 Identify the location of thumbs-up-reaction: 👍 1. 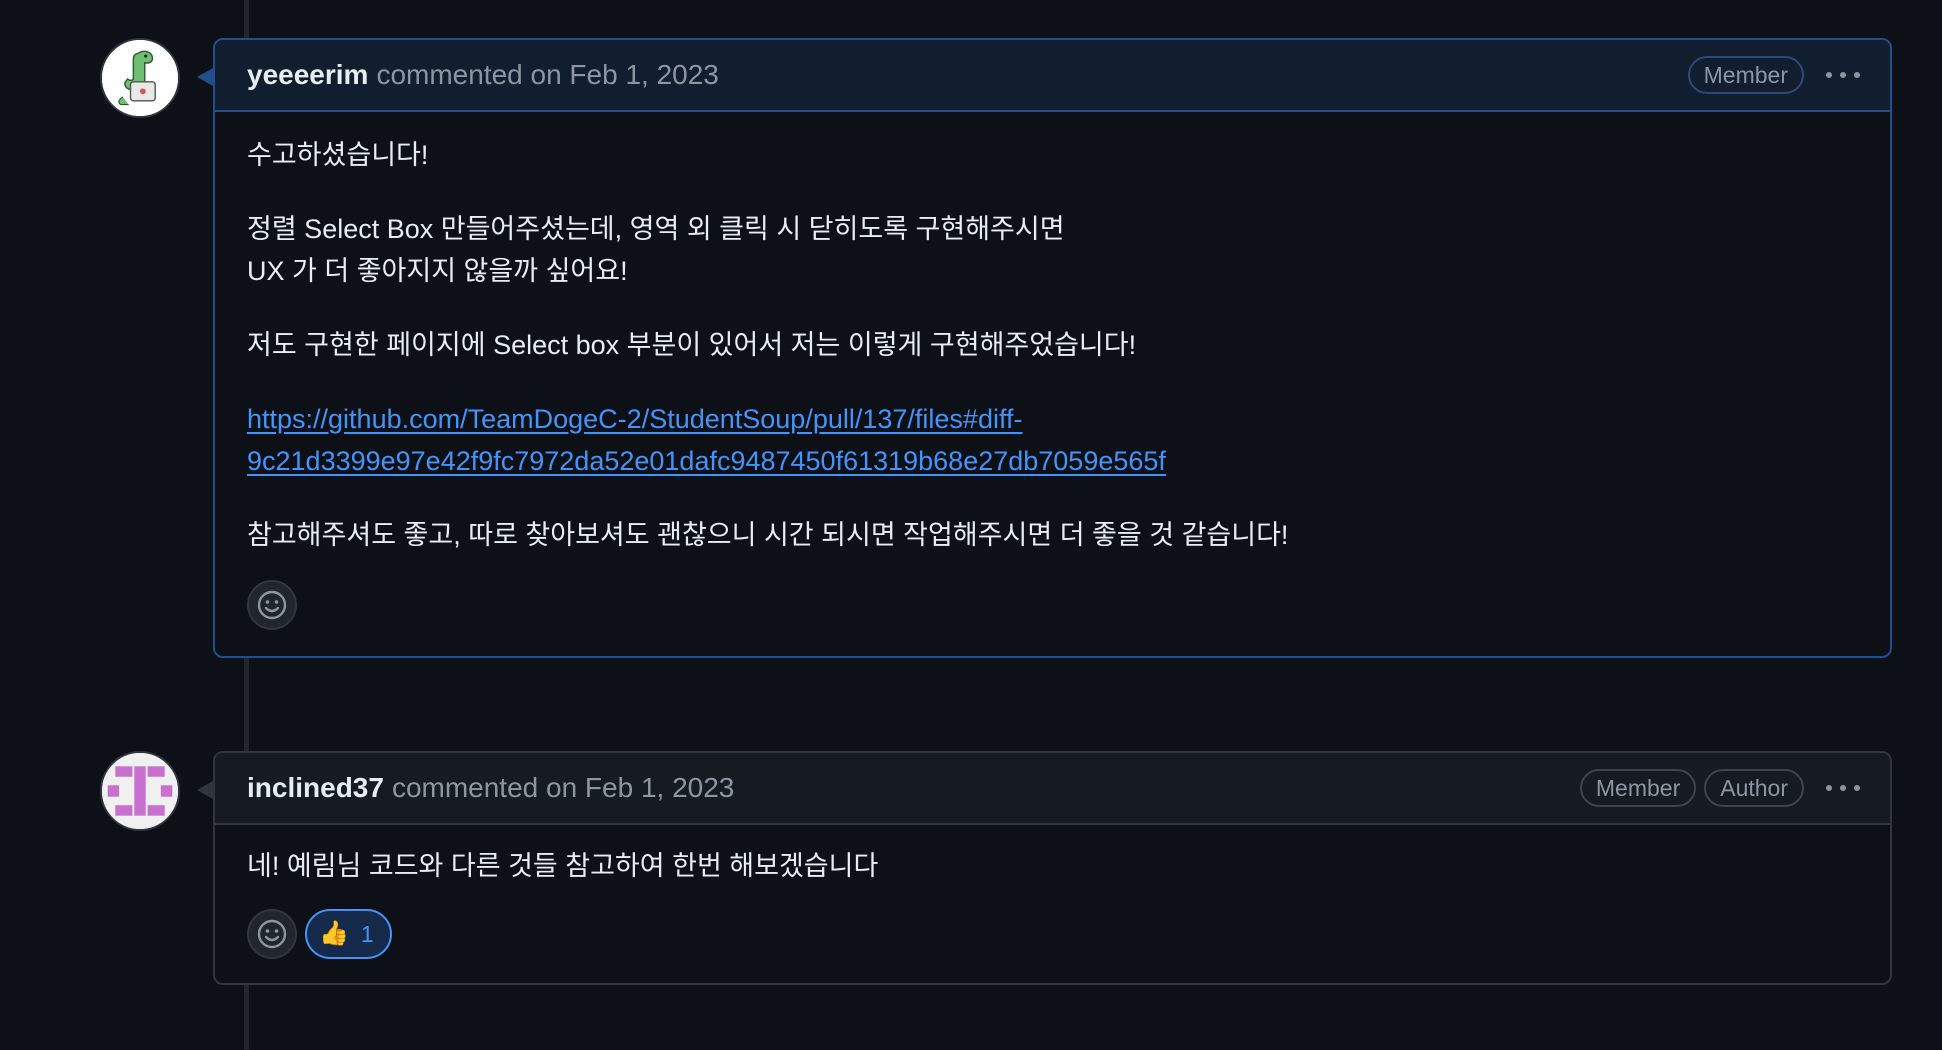
(348, 934).